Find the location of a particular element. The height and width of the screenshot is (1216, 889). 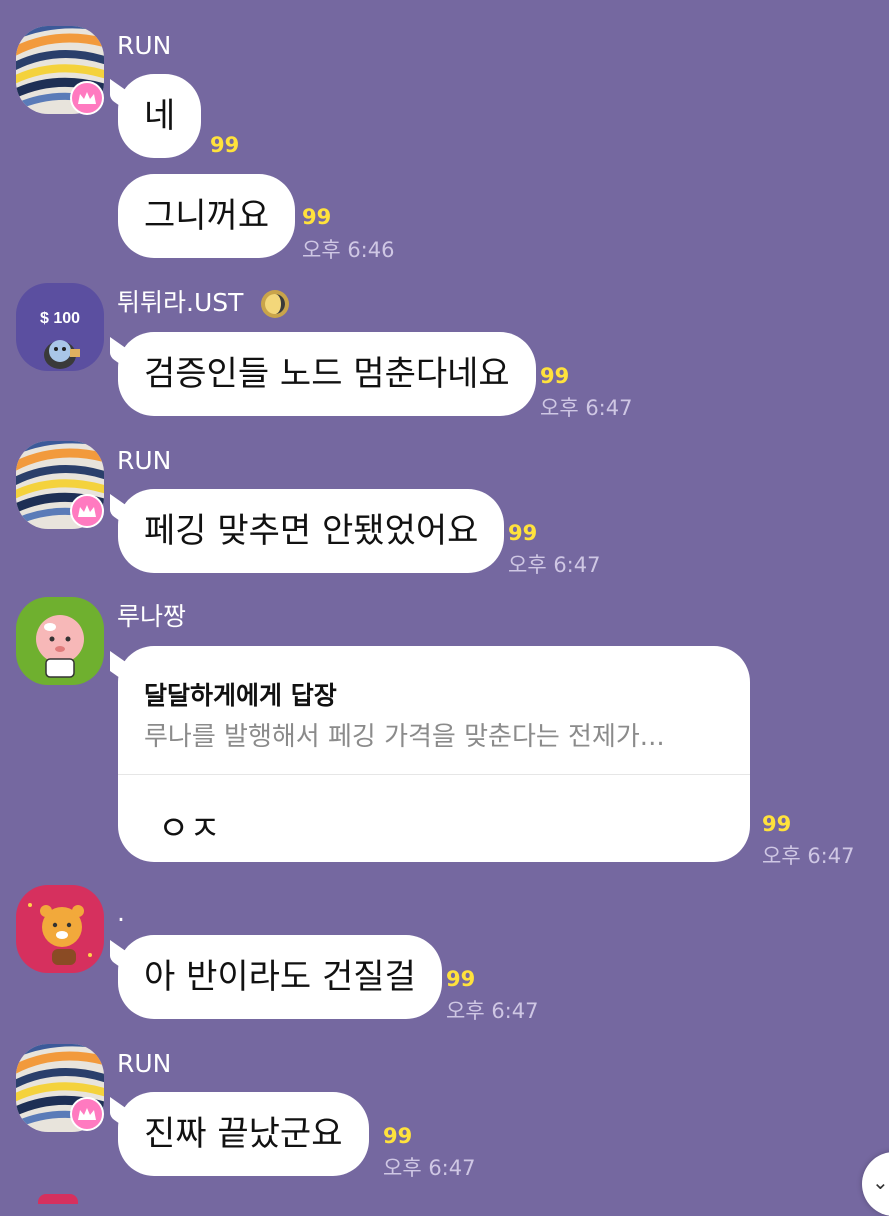

message-bubble: 아 반이라도 건질걸 is located at coordinates (280, 977).